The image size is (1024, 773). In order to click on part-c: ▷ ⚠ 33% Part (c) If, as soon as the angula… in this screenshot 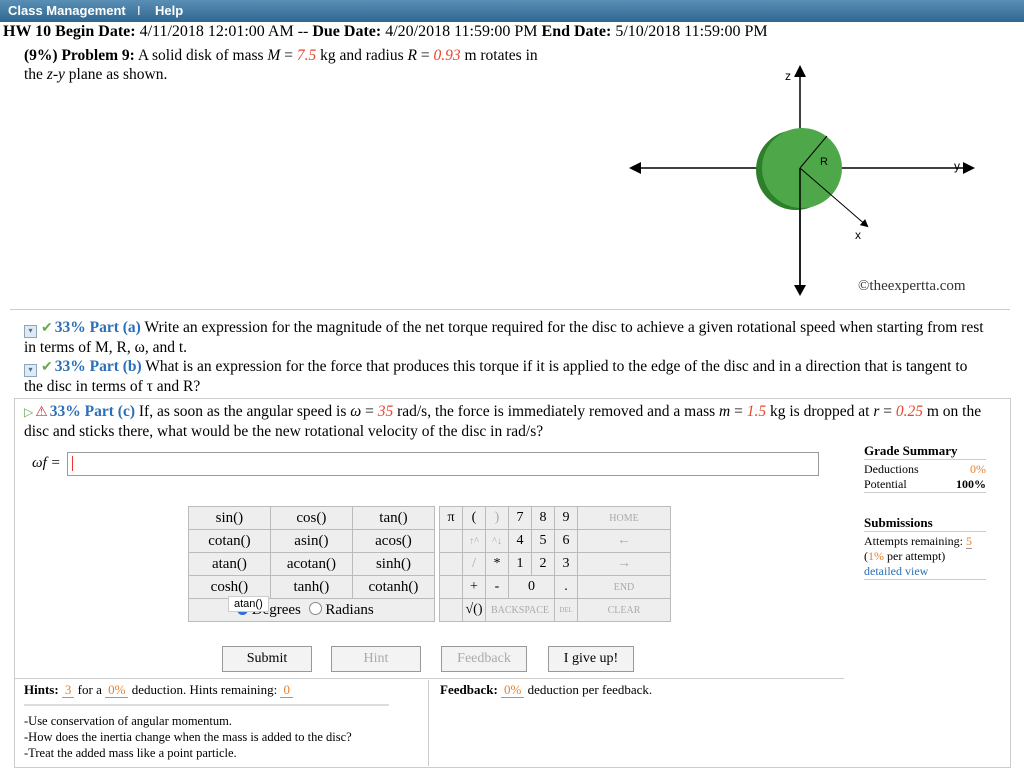, I will do `click(504, 421)`.